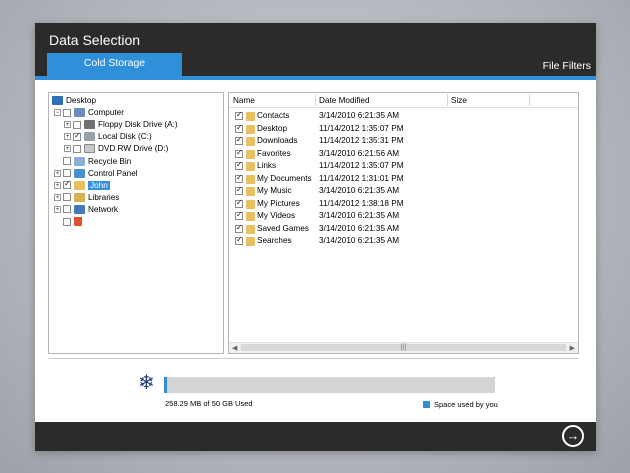  What do you see at coordinates (138, 125) in the screenshot?
I see `tree-item-label: Floppy Disk Drive (A:)` at bounding box center [138, 125].